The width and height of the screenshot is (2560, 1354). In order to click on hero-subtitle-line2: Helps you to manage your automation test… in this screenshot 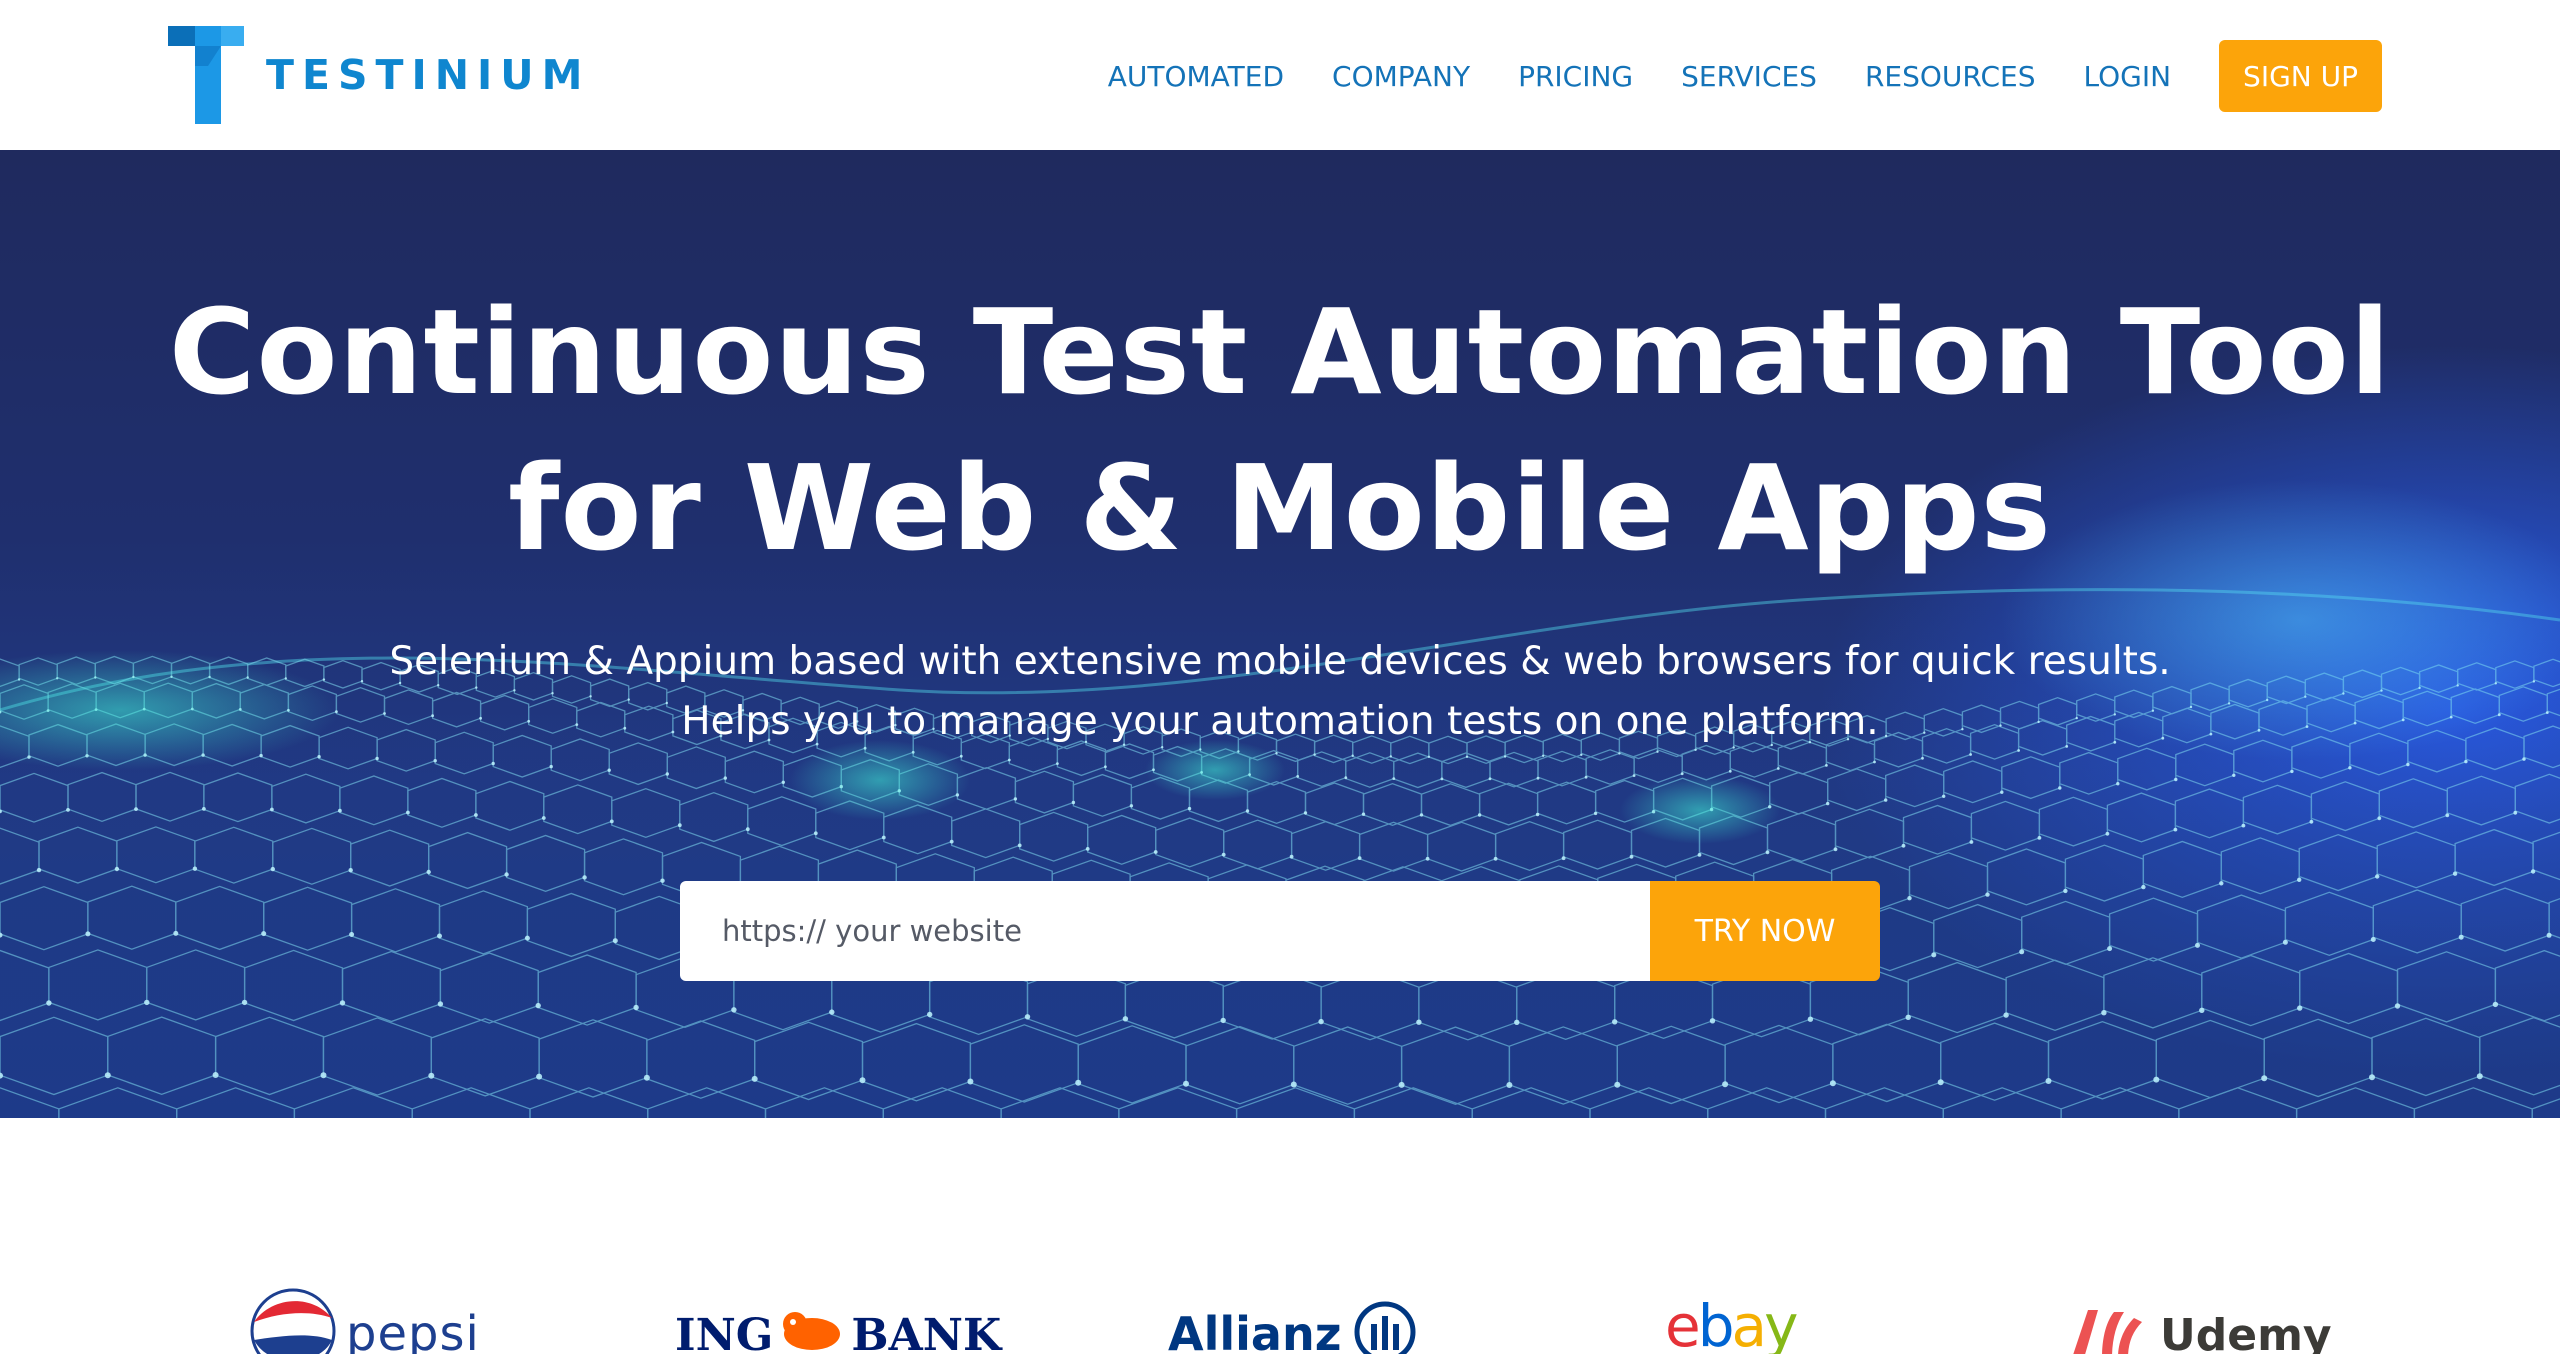, I will do `click(1280, 721)`.